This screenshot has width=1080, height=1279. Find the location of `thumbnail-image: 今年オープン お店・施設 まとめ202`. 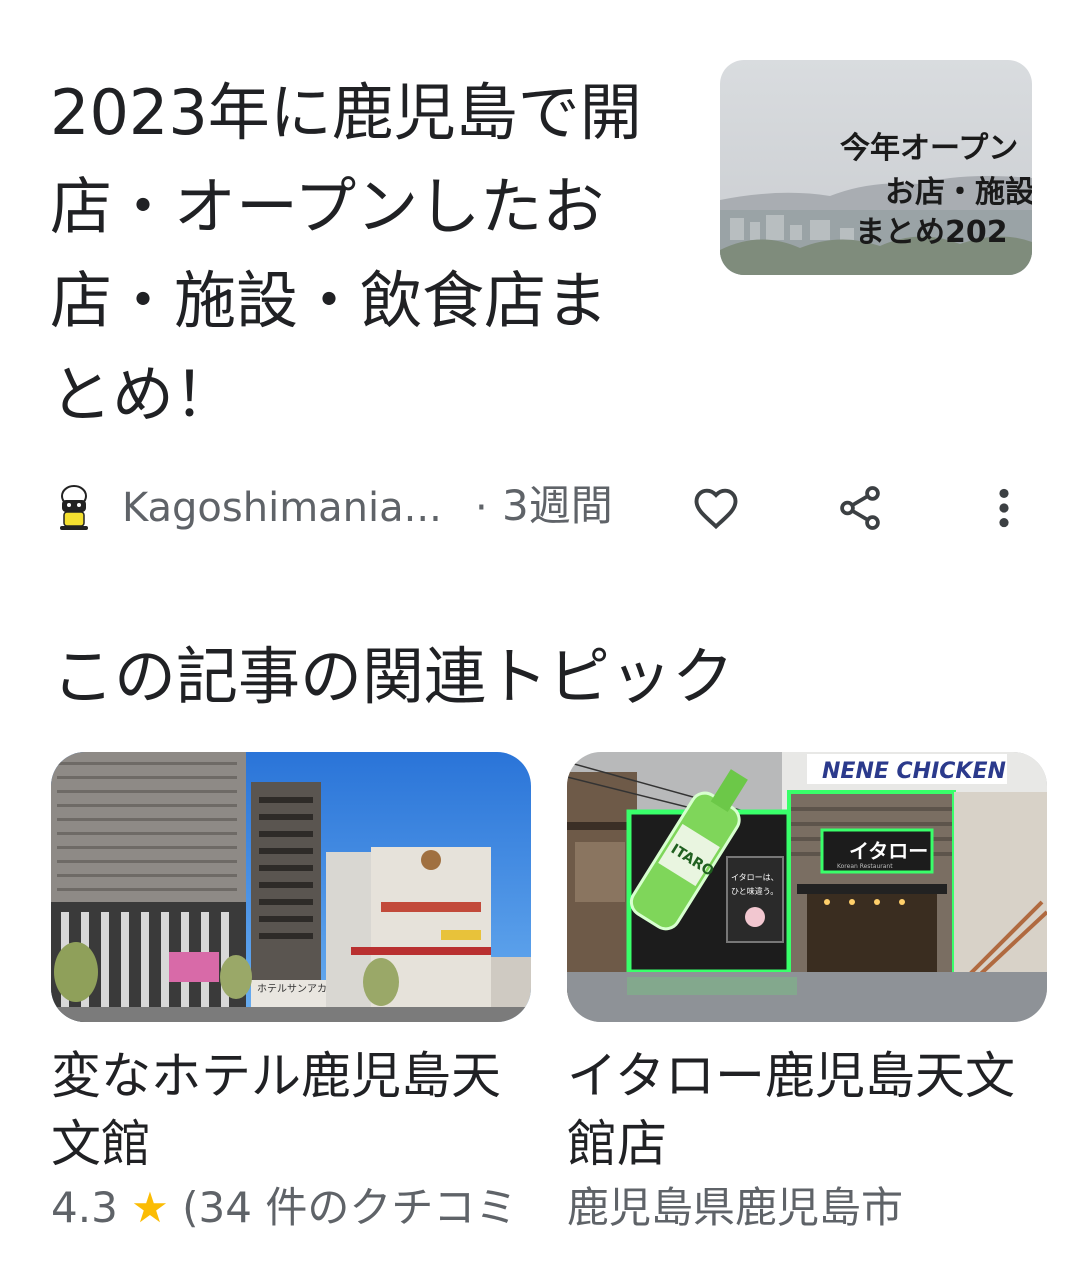

thumbnail-image: 今年オープン お店・施設 まとめ202 is located at coordinates (876, 167).